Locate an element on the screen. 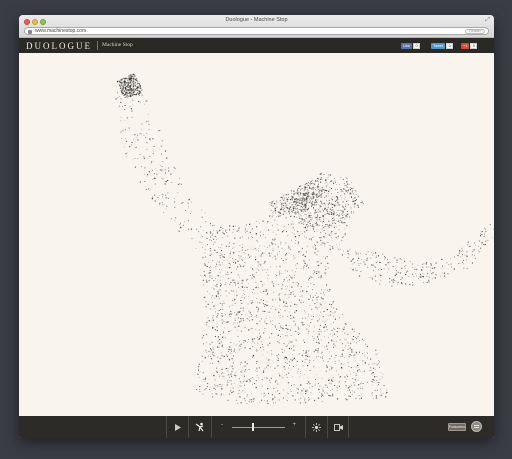  zoom-out-button: - is located at coordinates (222, 425).